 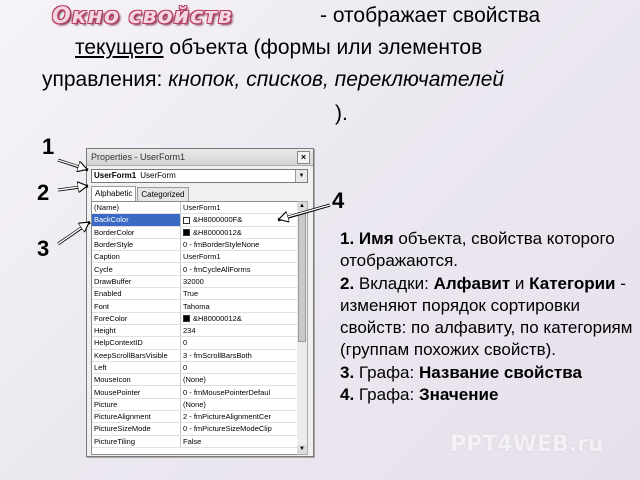 What do you see at coordinates (347, 395) in the screenshot?
I see `explain-4-num: 4.` at bounding box center [347, 395].